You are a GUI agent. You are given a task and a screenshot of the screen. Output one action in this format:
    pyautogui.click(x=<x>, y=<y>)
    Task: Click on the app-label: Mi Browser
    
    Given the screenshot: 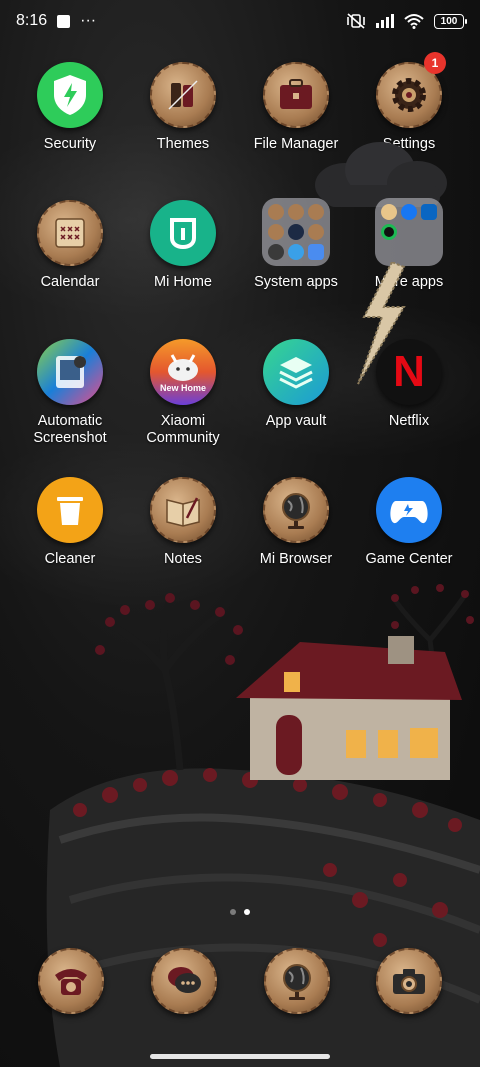 What is the action you would take?
    pyautogui.click(x=296, y=559)
    